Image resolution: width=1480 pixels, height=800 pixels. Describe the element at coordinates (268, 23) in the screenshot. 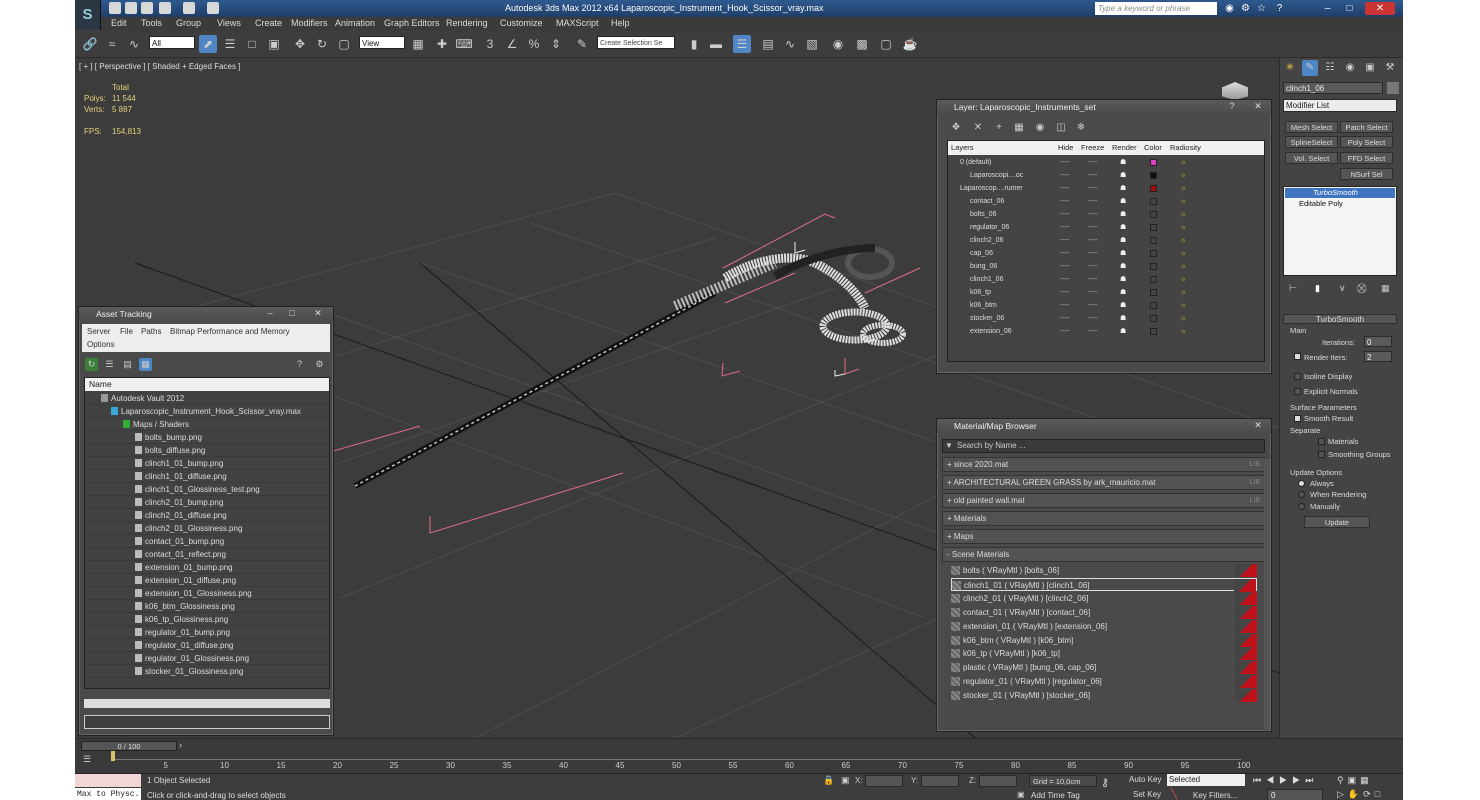

I see `menu-create: Create` at that location.